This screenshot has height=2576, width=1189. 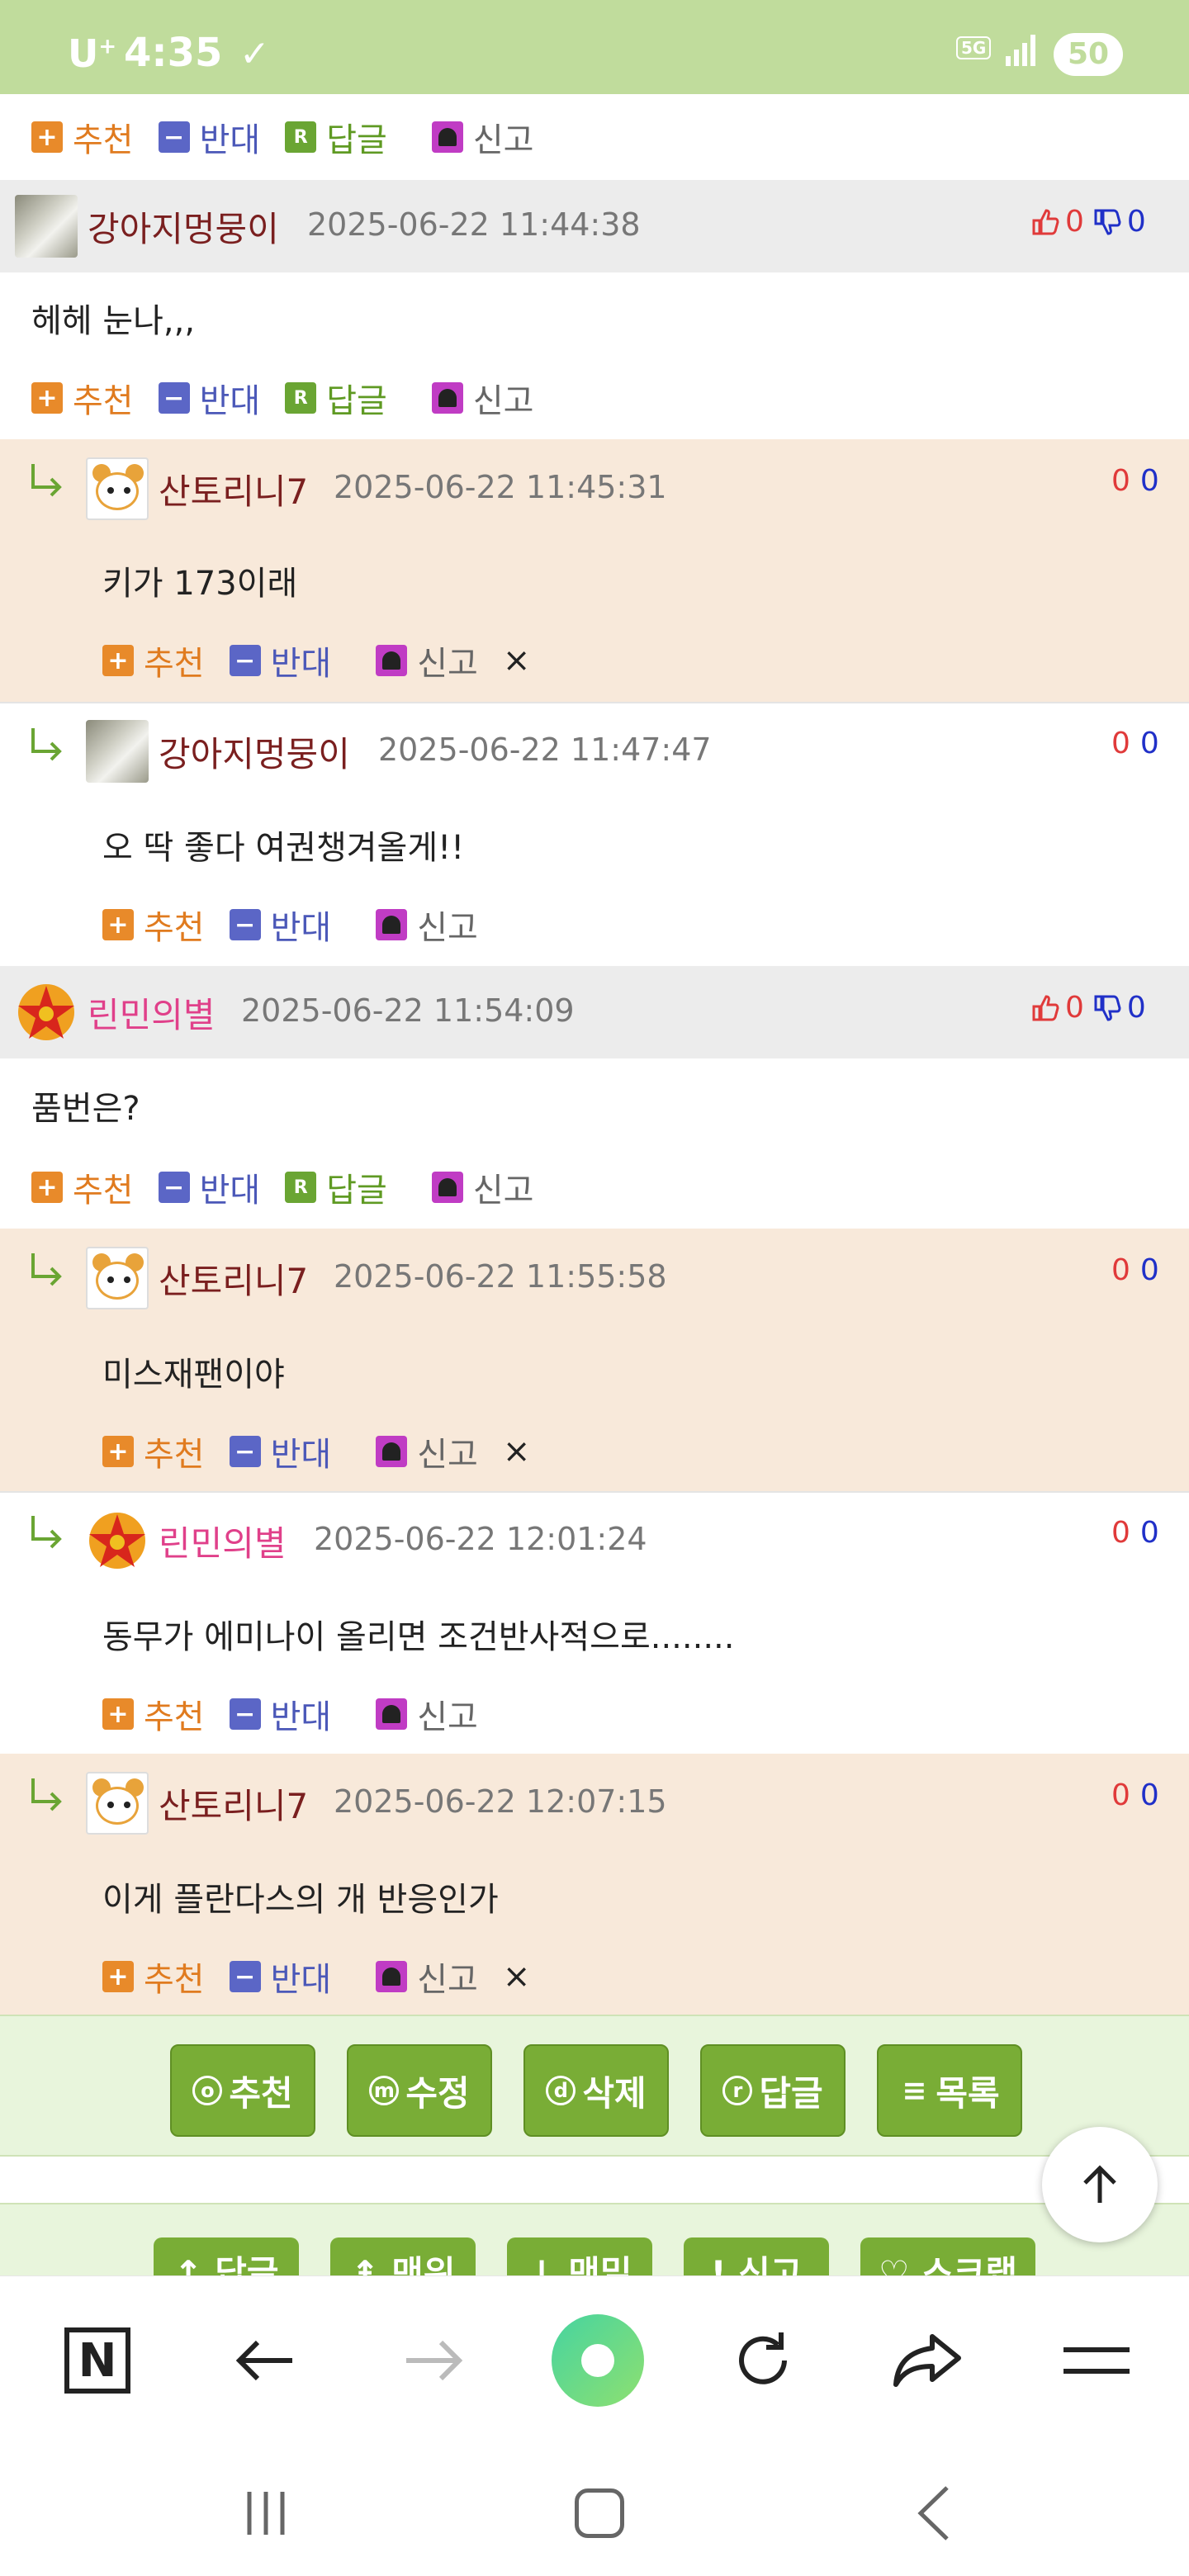 What do you see at coordinates (933, 2513) in the screenshot?
I see `back-nav-icon` at bounding box center [933, 2513].